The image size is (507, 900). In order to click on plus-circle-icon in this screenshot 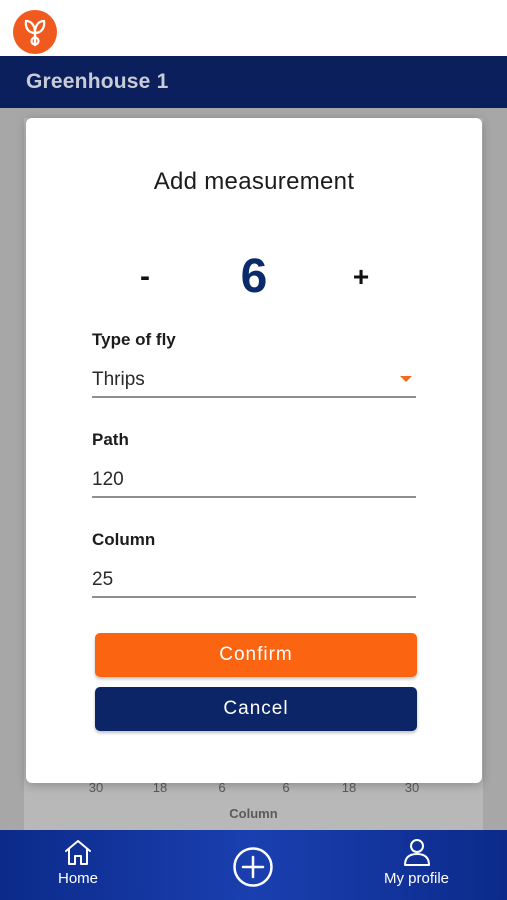, I will do `click(253, 867)`.